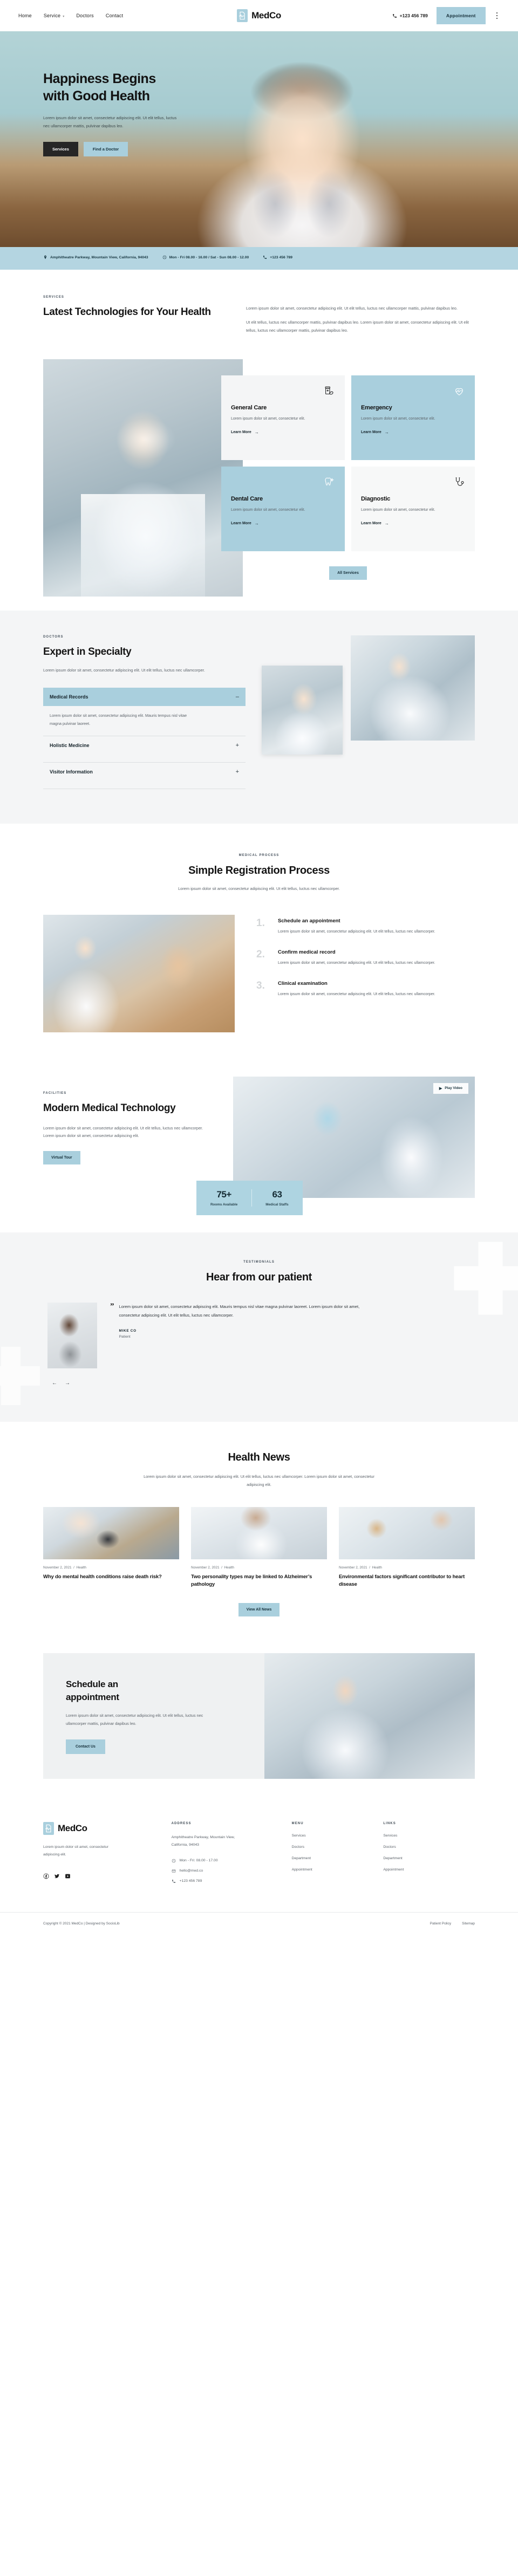 This screenshot has height=2576, width=518. Describe the element at coordinates (144, 697) in the screenshot. I see `accordion-item-medical-records: Medical Records –` at that location.